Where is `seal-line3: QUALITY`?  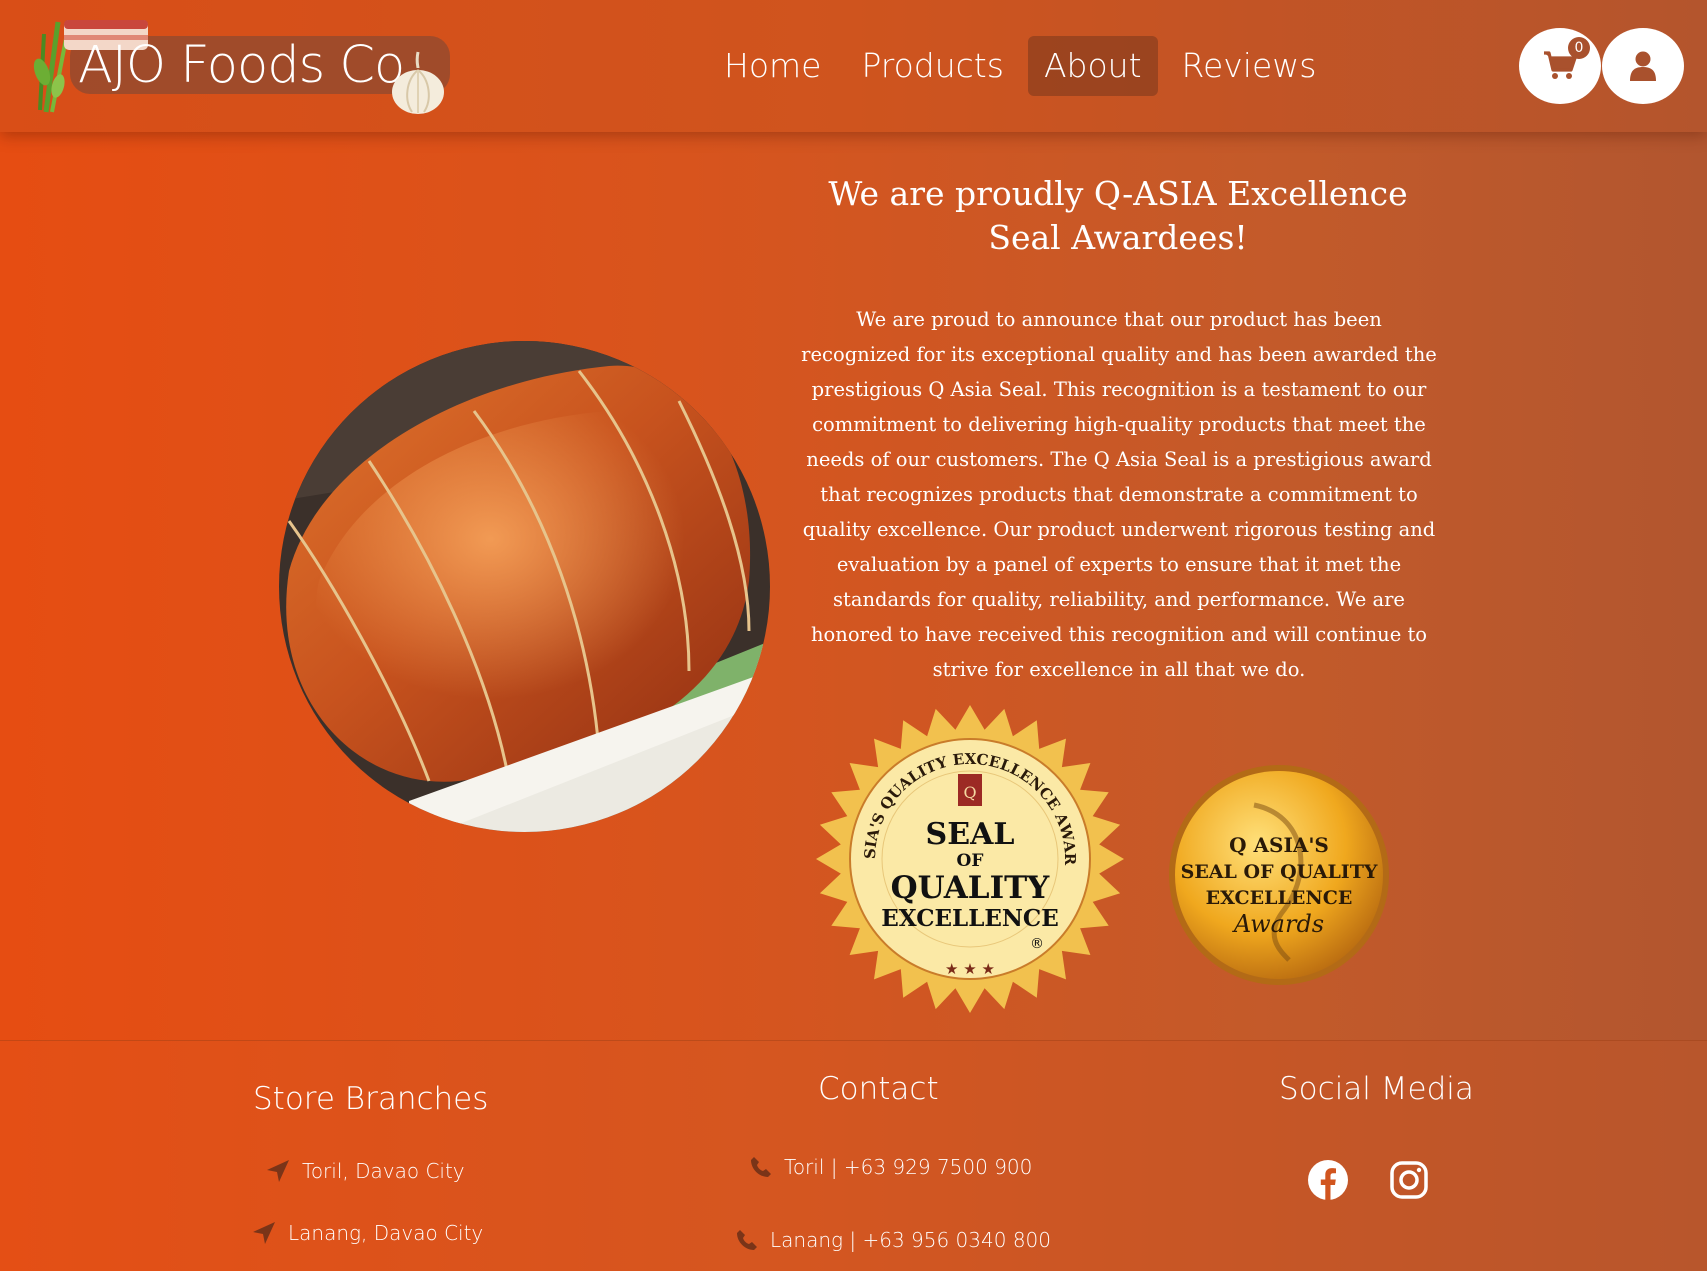
seal-line3: QUALITY is located at coordinates (971, 888).